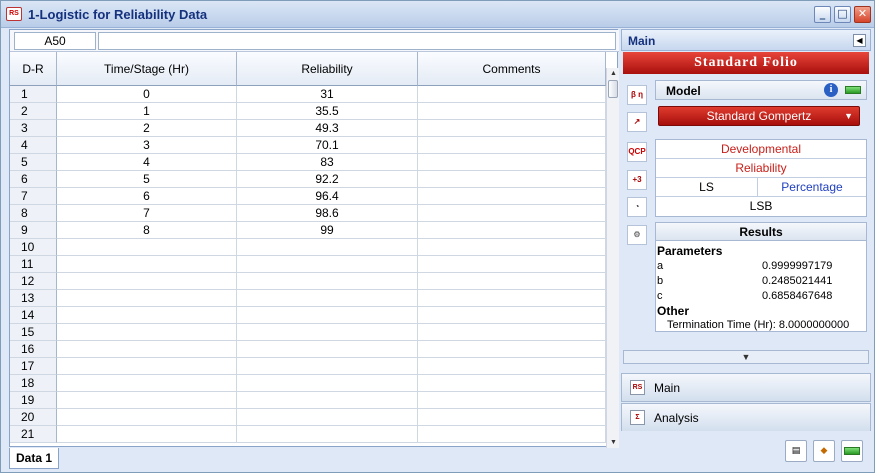 The image size is (875, 473). What do you see at coordinates (613, 73) in the screenshot?
I see `scroll-up-arrow-icon: ▲` at bounding box center [613, 73].